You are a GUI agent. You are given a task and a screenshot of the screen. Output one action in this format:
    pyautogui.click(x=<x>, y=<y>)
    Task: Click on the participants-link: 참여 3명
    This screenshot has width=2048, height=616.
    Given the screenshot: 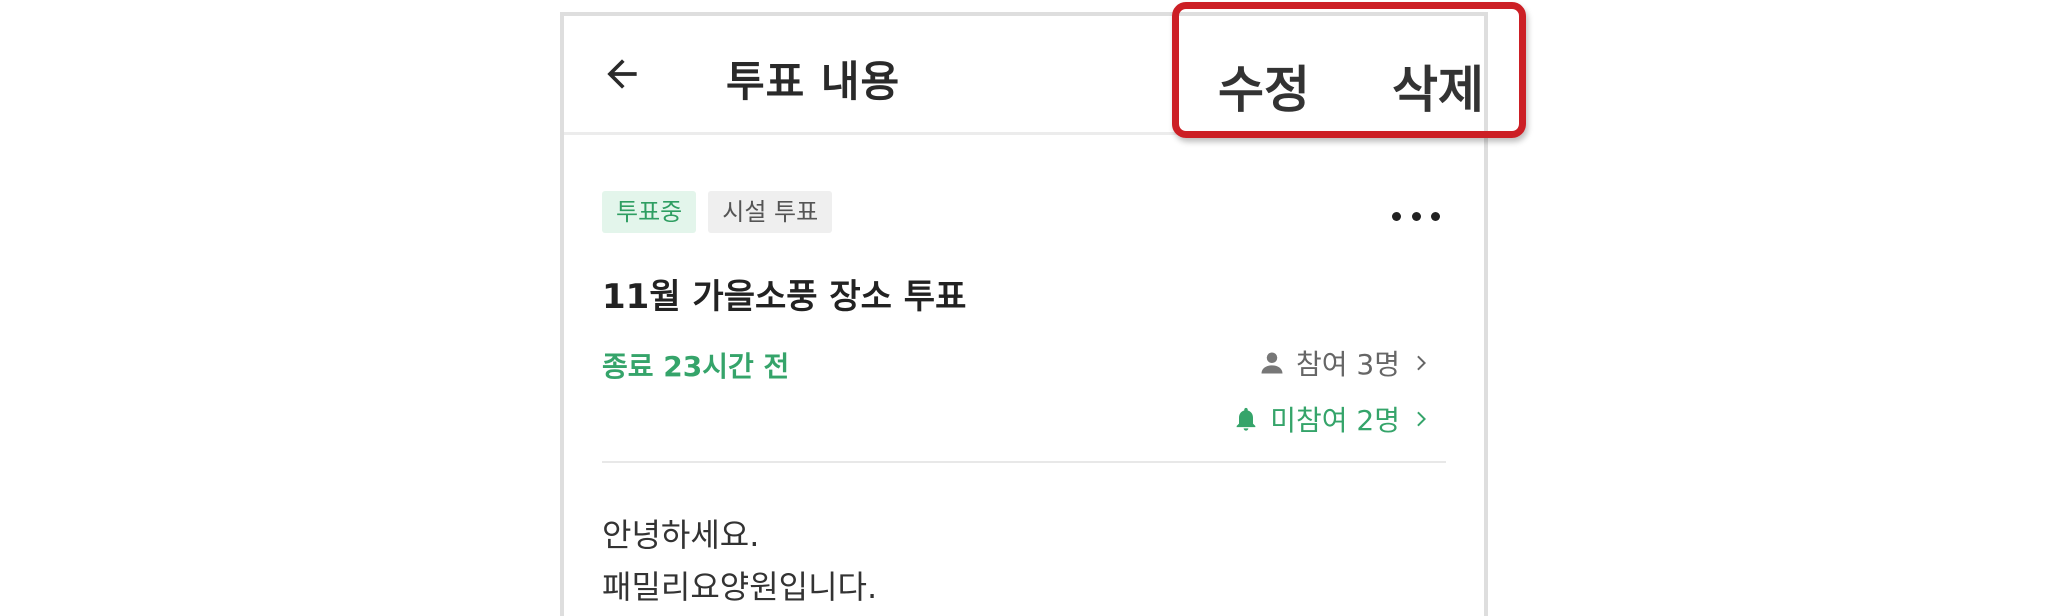 What is the action you would take?
    pyautogui.click(x=1346, y=363)
    